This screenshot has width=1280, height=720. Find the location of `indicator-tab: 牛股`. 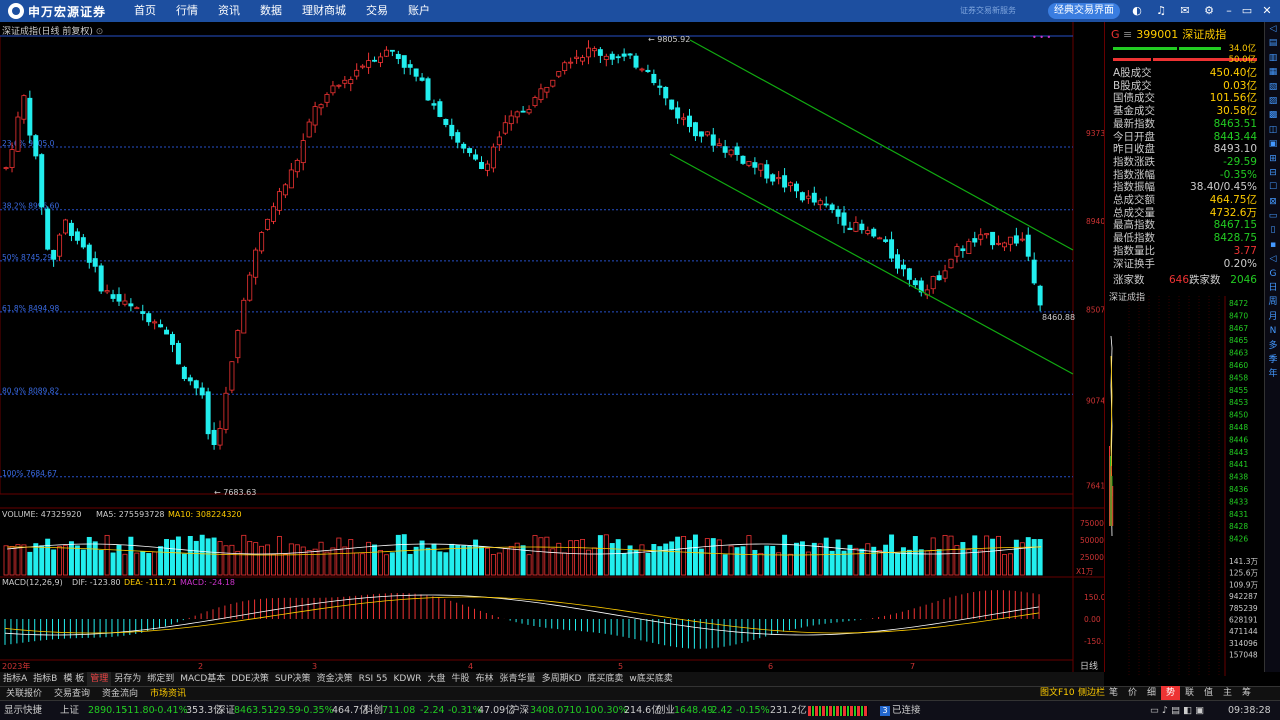

indicator-tab: 牛股 is located at coordinates (461, 679).